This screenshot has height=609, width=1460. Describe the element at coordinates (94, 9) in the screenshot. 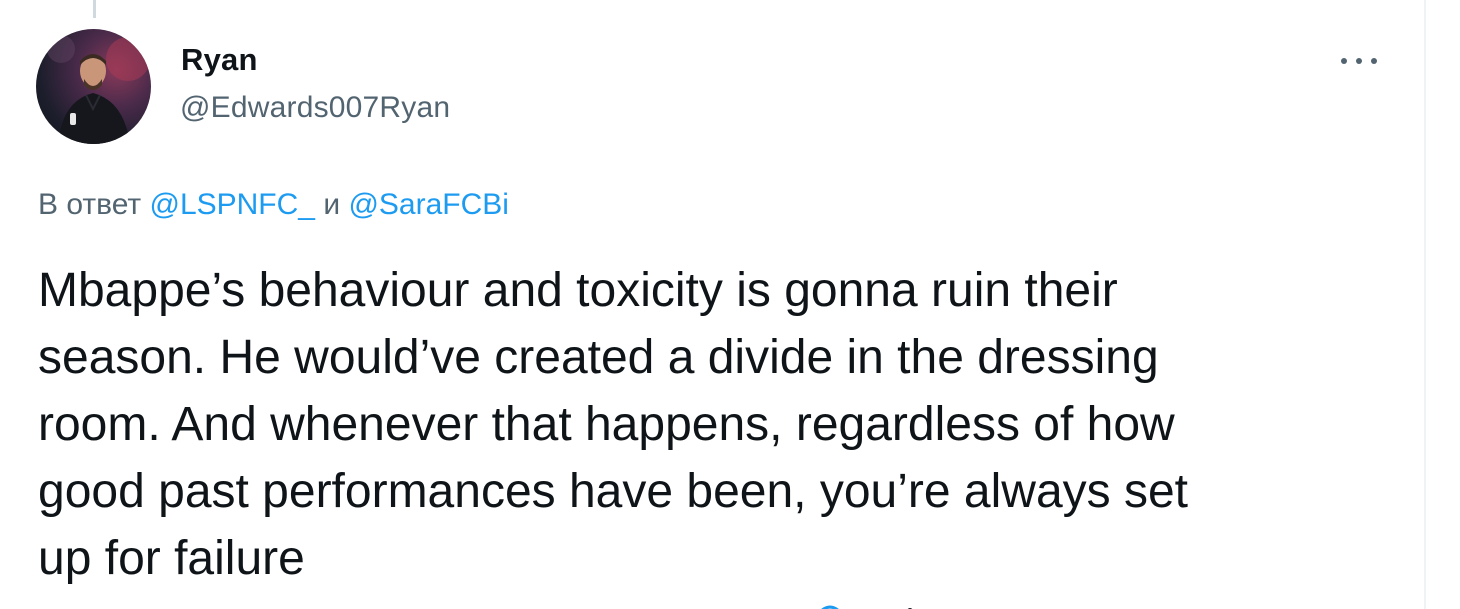

I see `thread-connector-line` at that location.